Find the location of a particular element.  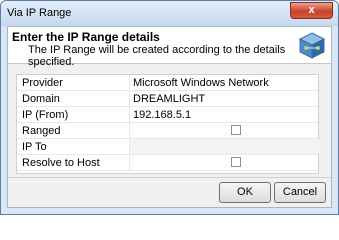

property-row-ranged: Ranged is located at coordinates (167, 131).